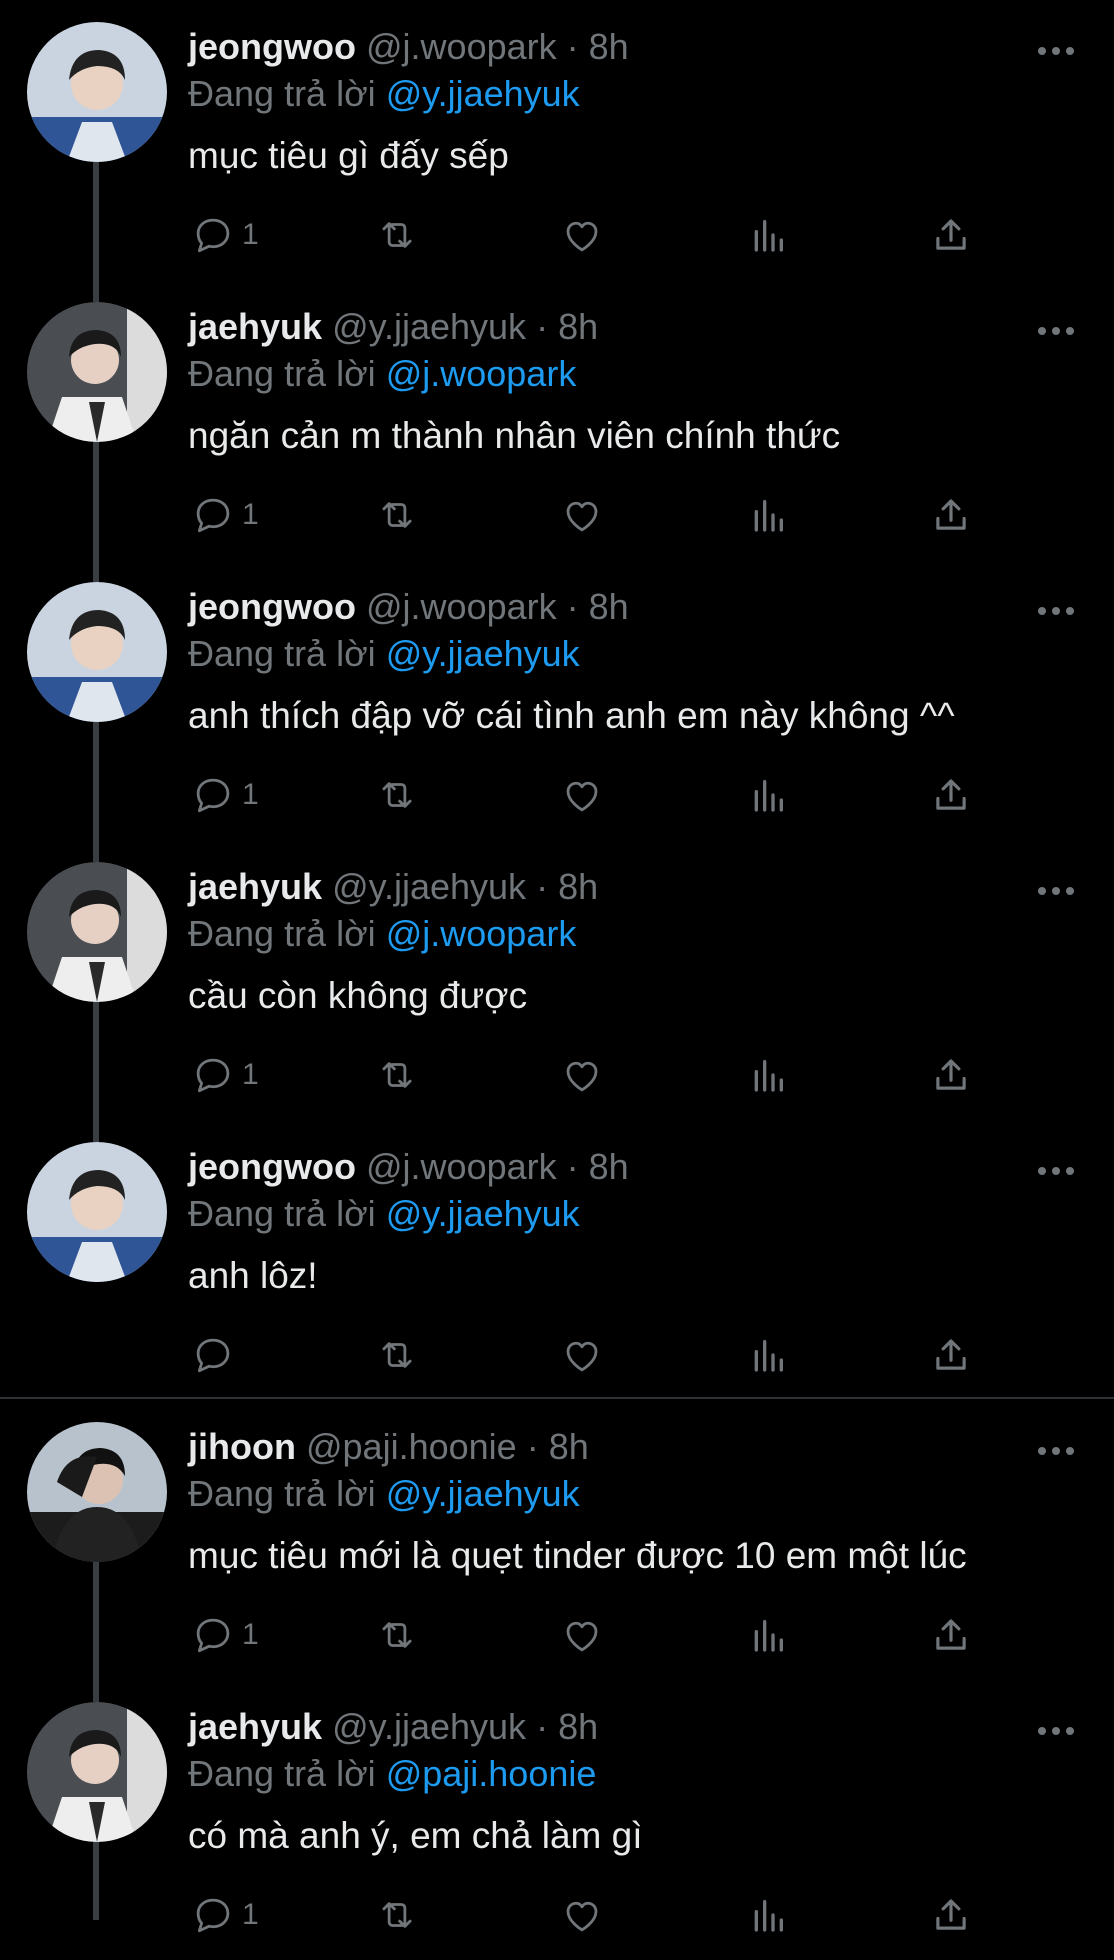 The height and width of the screenshot is (1960, 1114). What do you see at coordinates (557, 515) in the screenshot?
I see `action-bar: 1` at bounding box center [557, 515].